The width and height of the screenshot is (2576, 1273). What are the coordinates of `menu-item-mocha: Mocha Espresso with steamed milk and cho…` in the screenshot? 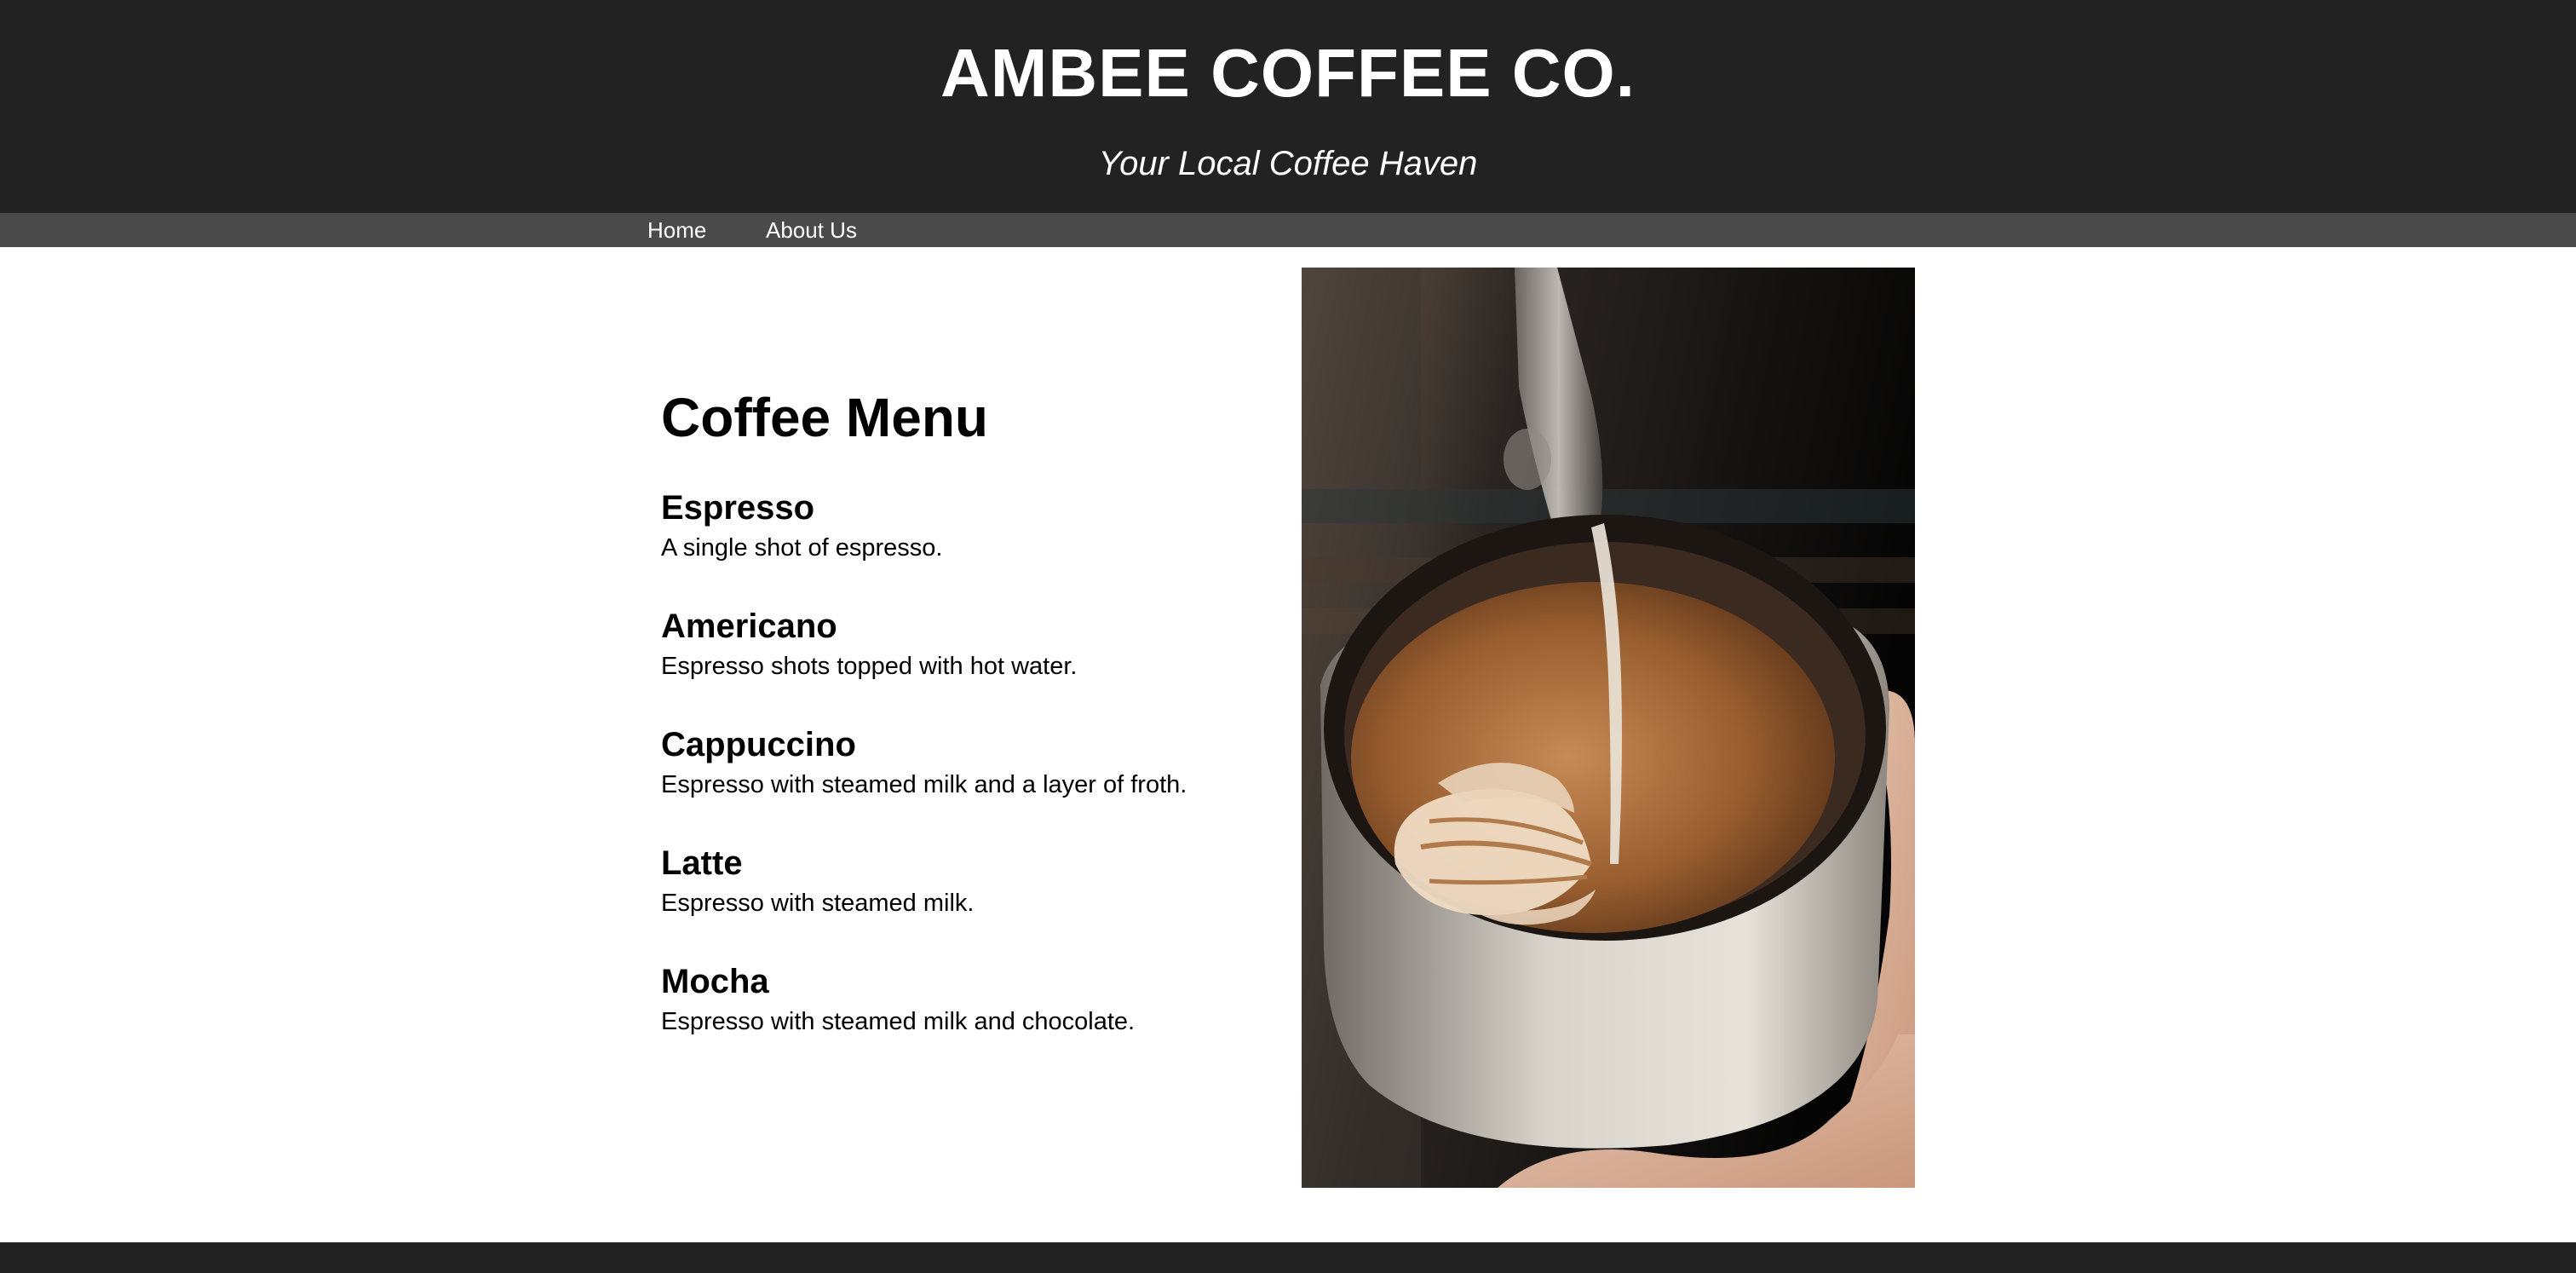 It's located at (959, 1018).